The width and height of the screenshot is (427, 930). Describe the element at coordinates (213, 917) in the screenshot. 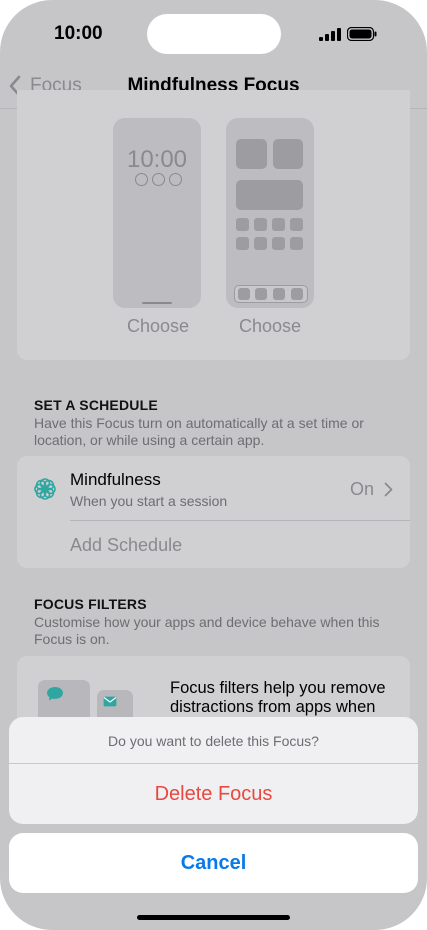

I see `home-indicator` at that location.